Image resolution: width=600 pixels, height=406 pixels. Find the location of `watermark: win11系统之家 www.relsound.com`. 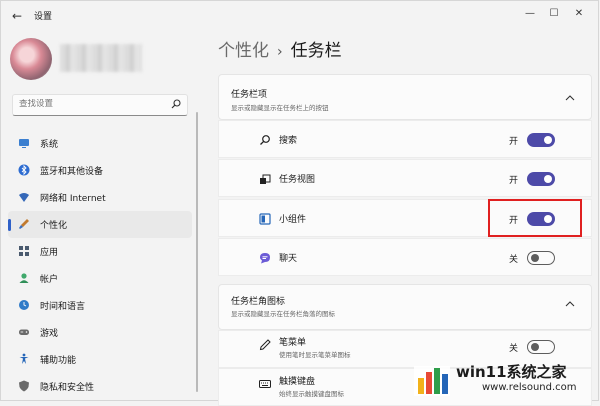

watermark: win11系统之家 www.relsound.com is located at coordinates (501, 379).